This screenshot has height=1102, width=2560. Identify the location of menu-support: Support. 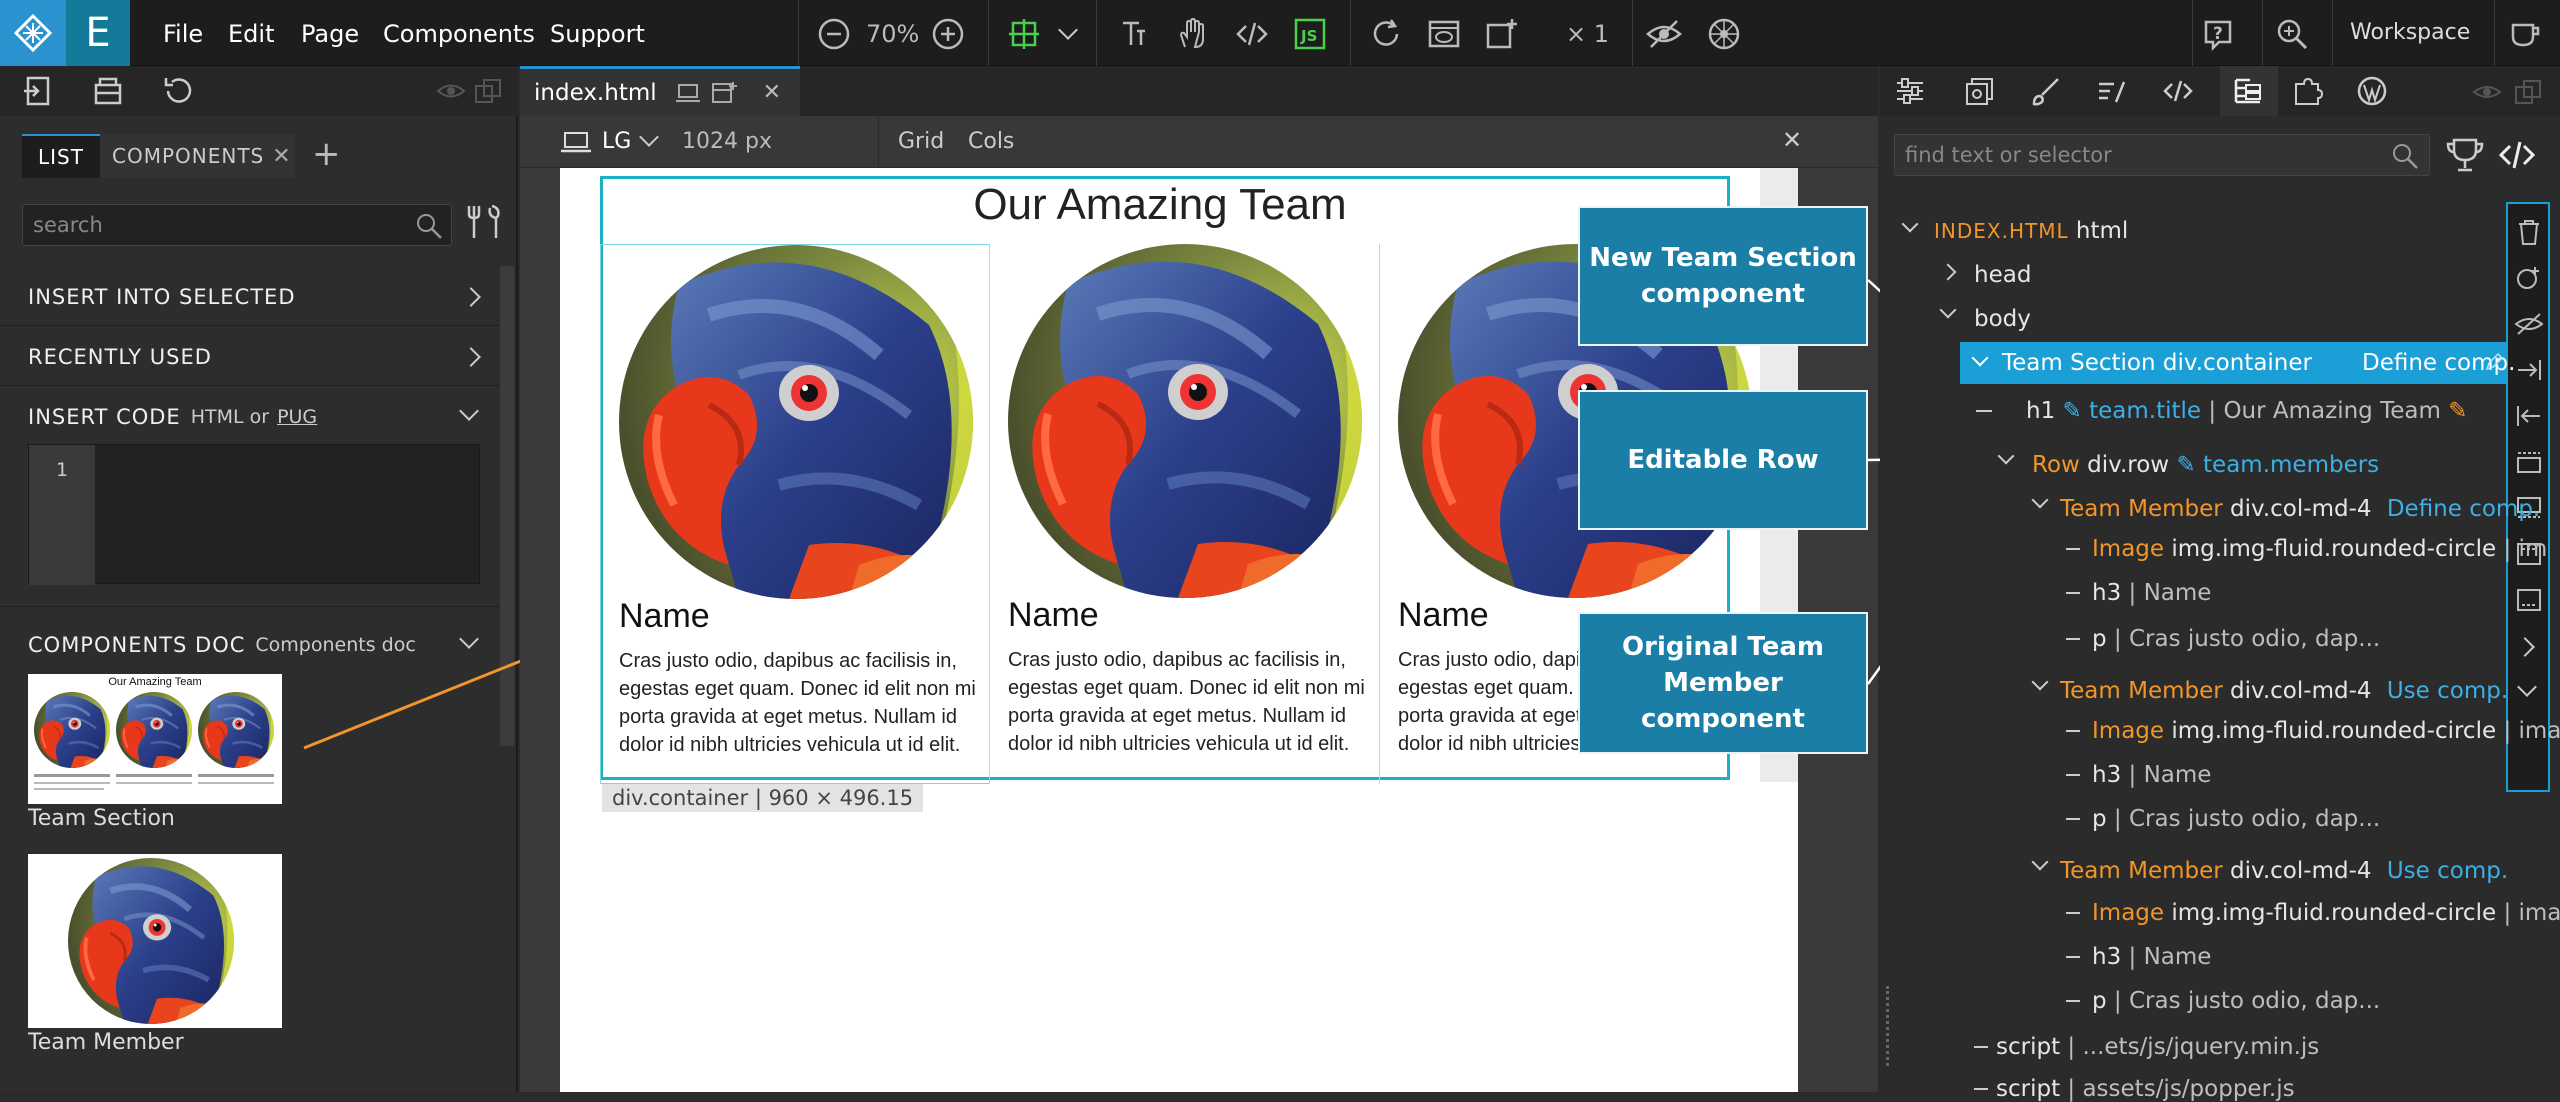
(597, 34).